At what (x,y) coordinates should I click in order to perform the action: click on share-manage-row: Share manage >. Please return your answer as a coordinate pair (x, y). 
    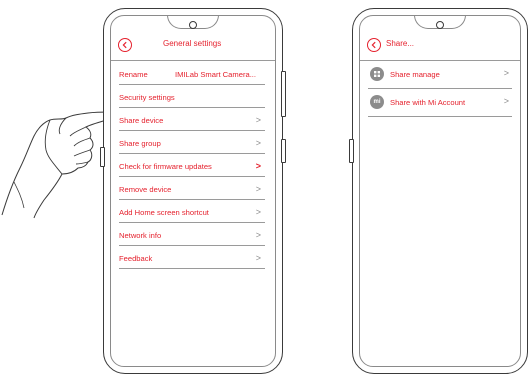
    Looking at the image, I should click on (440, 75).